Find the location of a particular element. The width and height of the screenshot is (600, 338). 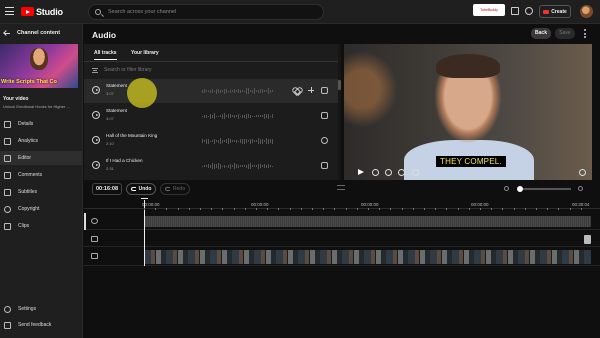

volume-icon is located at coordinates (415, 172).